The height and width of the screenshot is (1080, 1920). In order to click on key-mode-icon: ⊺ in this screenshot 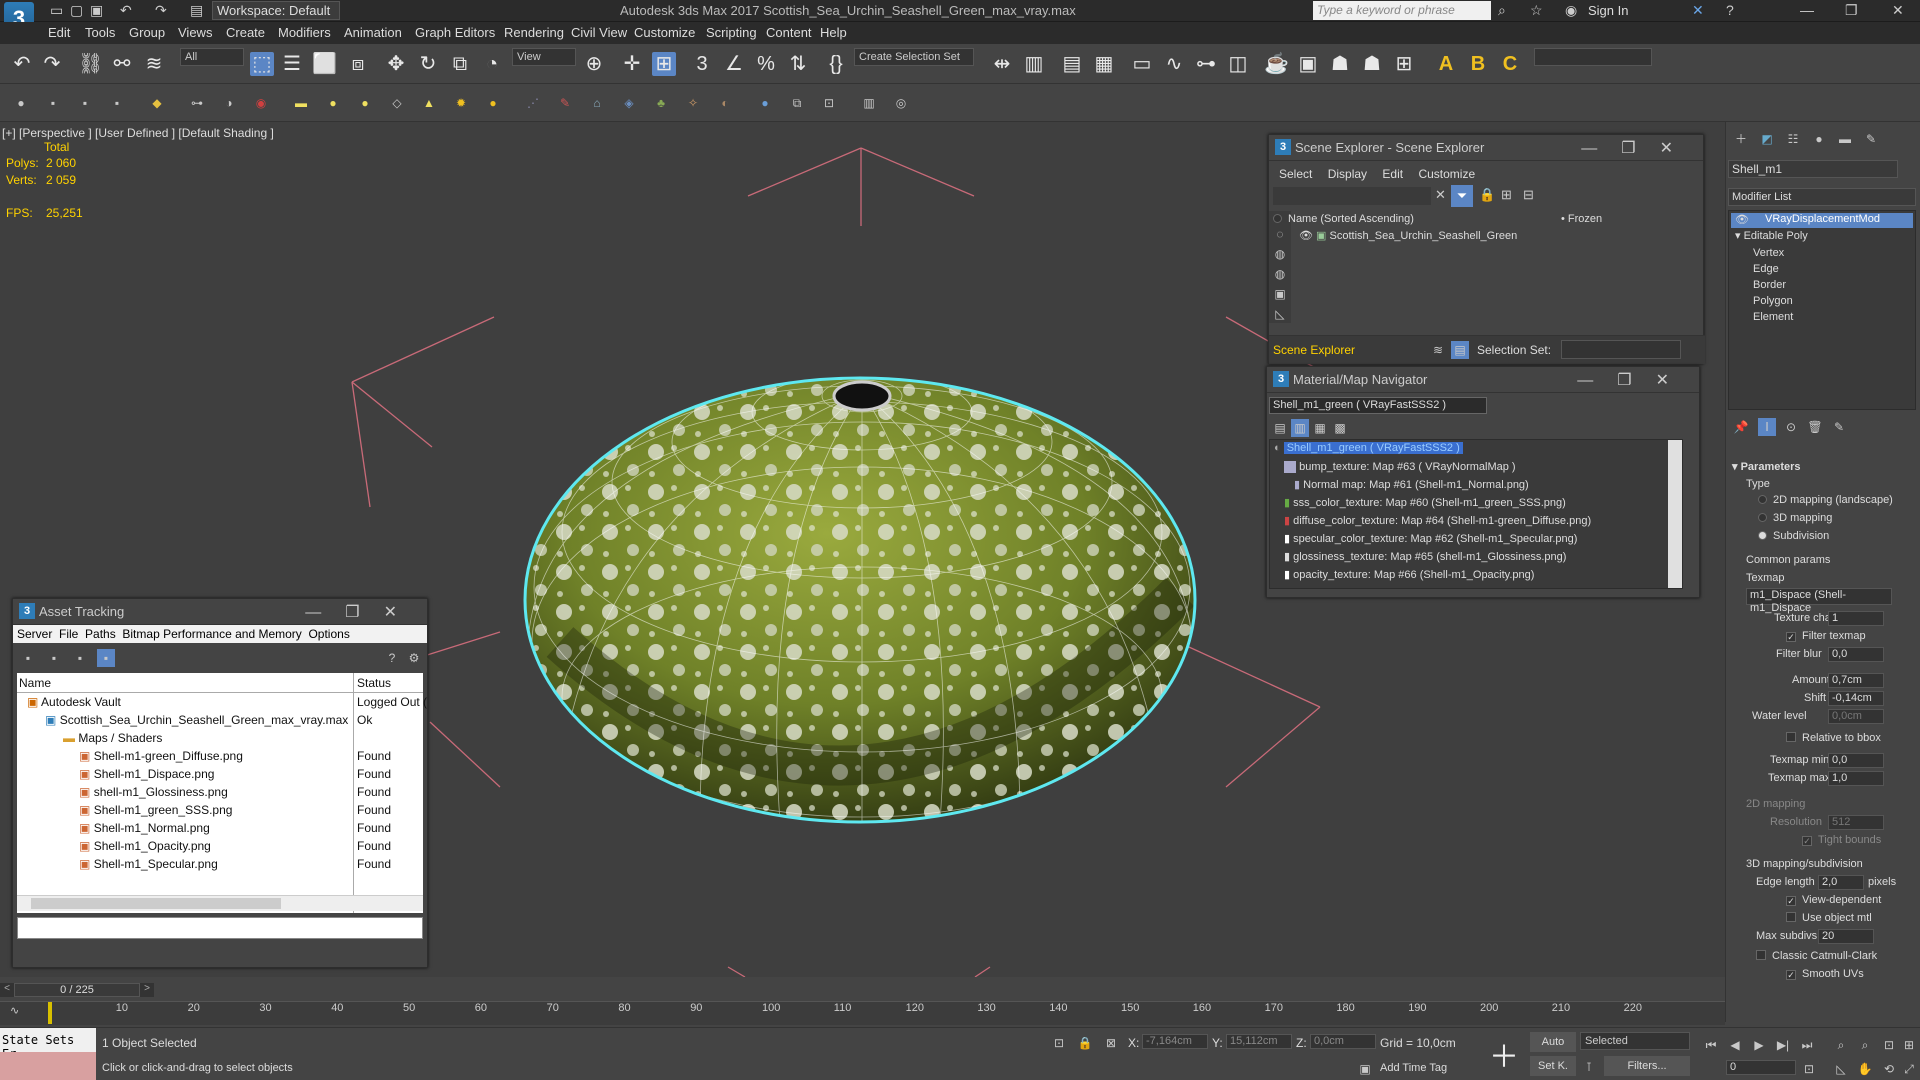, I will do `click(1589, 1067)`.